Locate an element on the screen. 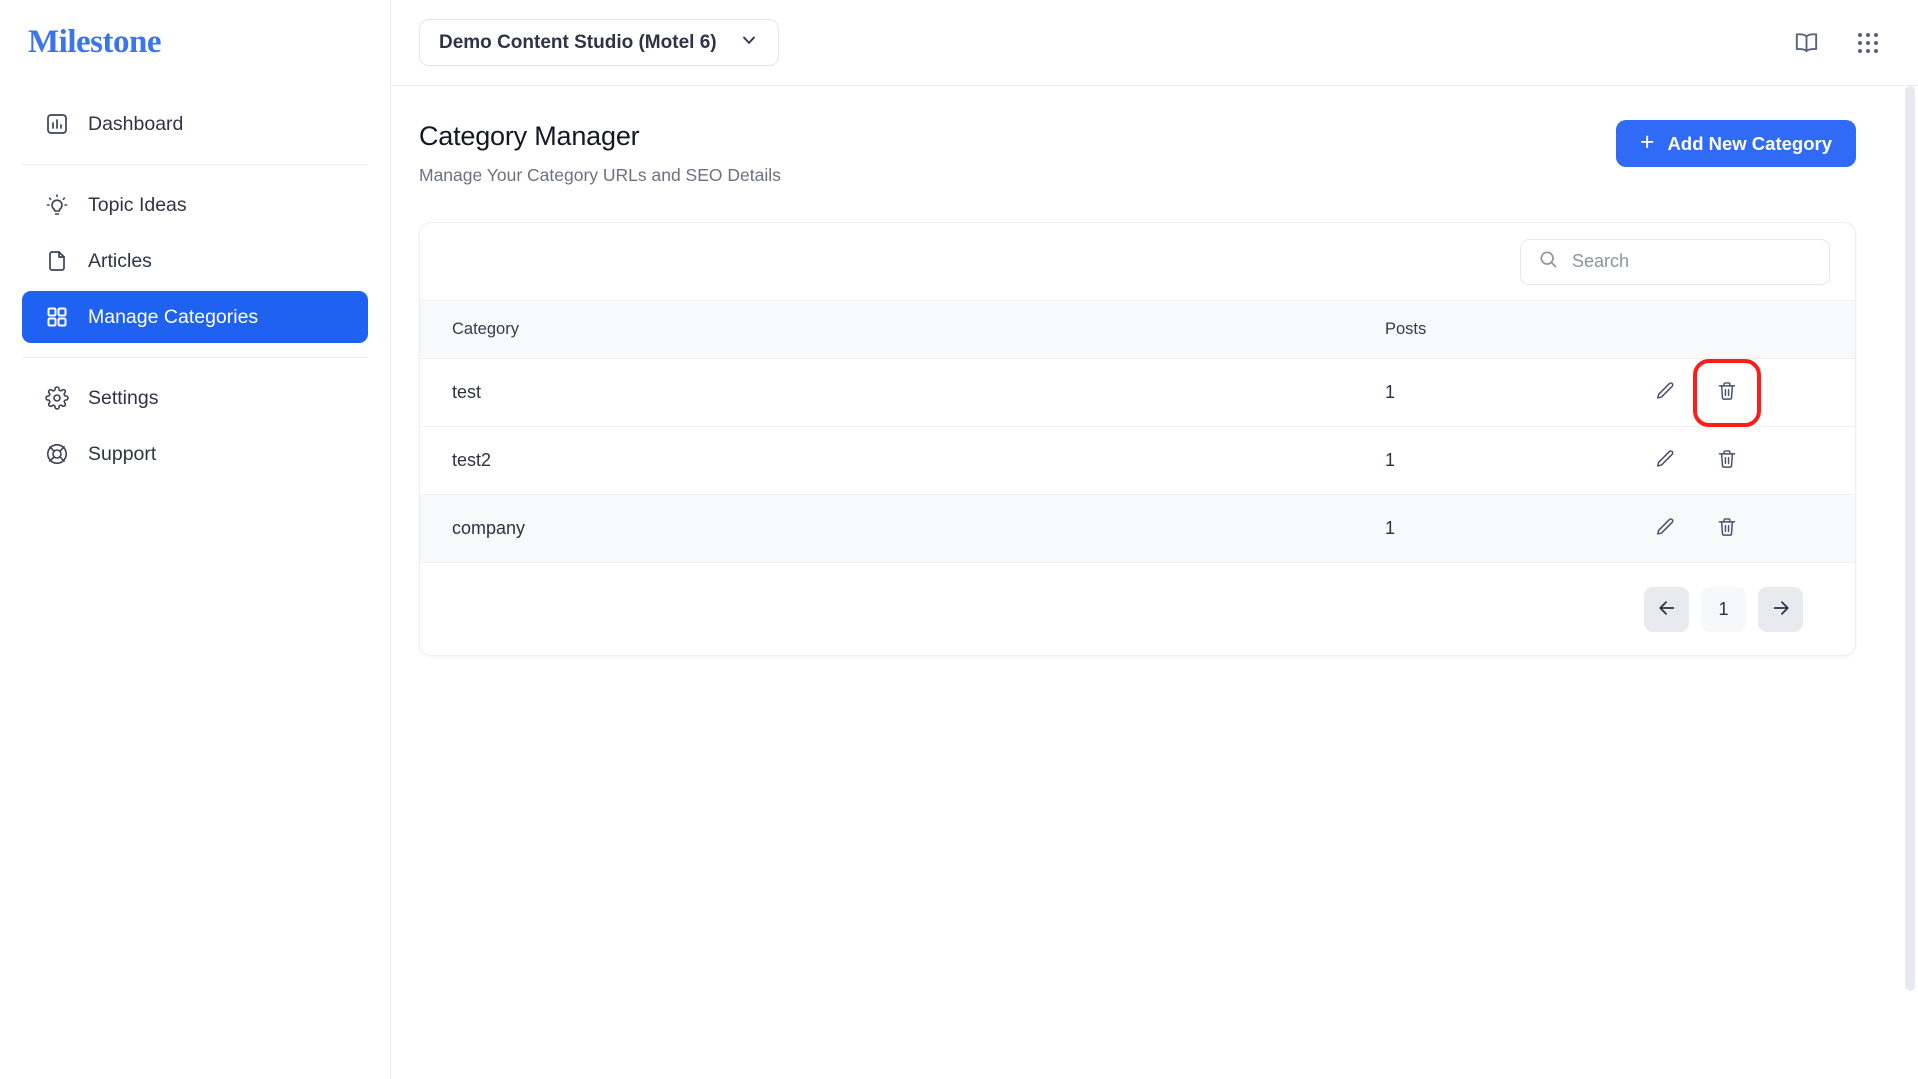  sidebar-item-manage-categories: Manage Categories is located at coordinates (195, 317).